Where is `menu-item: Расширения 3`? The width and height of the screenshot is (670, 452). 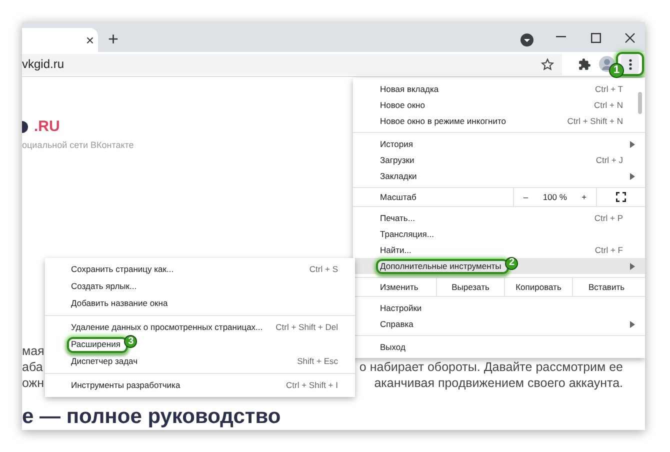 menu-item: Расширения 3 is located at coordinates (200, 344).